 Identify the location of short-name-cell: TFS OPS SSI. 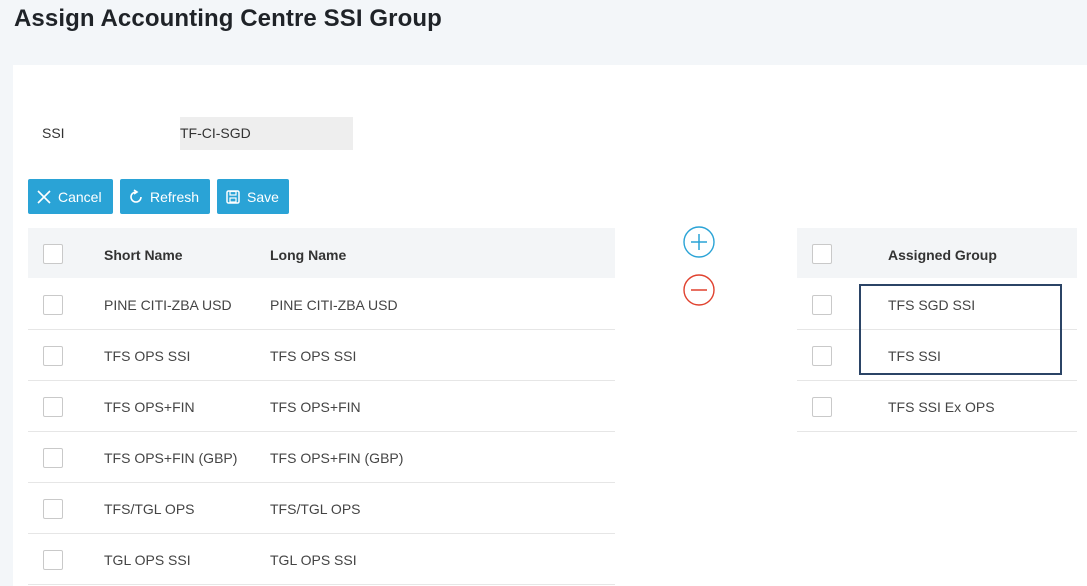
(147, 356).